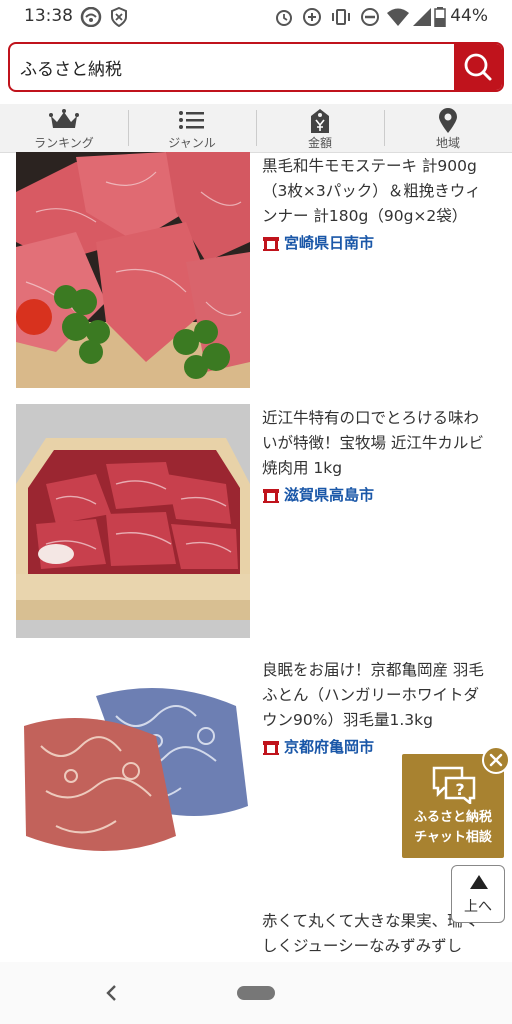 This screenshot has width=512, height=1024. I want to click on category-region: 地域, so click(448, 128).